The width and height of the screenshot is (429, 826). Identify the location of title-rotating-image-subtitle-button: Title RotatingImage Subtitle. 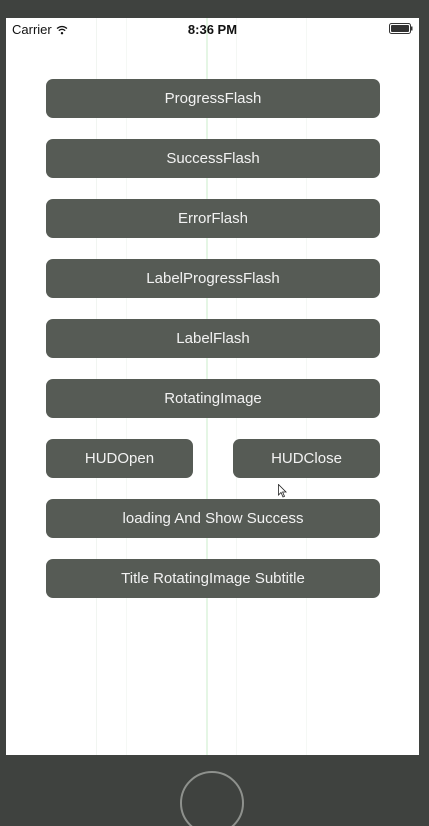
(213, 578).